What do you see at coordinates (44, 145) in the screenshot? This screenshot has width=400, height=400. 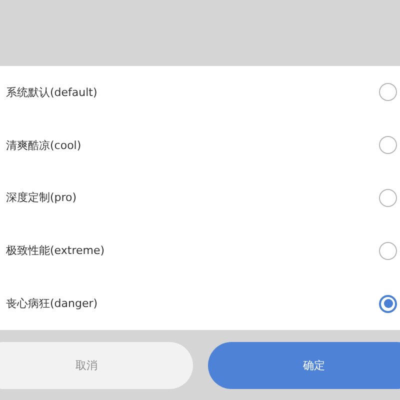 I see `option-label: 清爽酷凉(cool)` at bounding box center [44, 145].